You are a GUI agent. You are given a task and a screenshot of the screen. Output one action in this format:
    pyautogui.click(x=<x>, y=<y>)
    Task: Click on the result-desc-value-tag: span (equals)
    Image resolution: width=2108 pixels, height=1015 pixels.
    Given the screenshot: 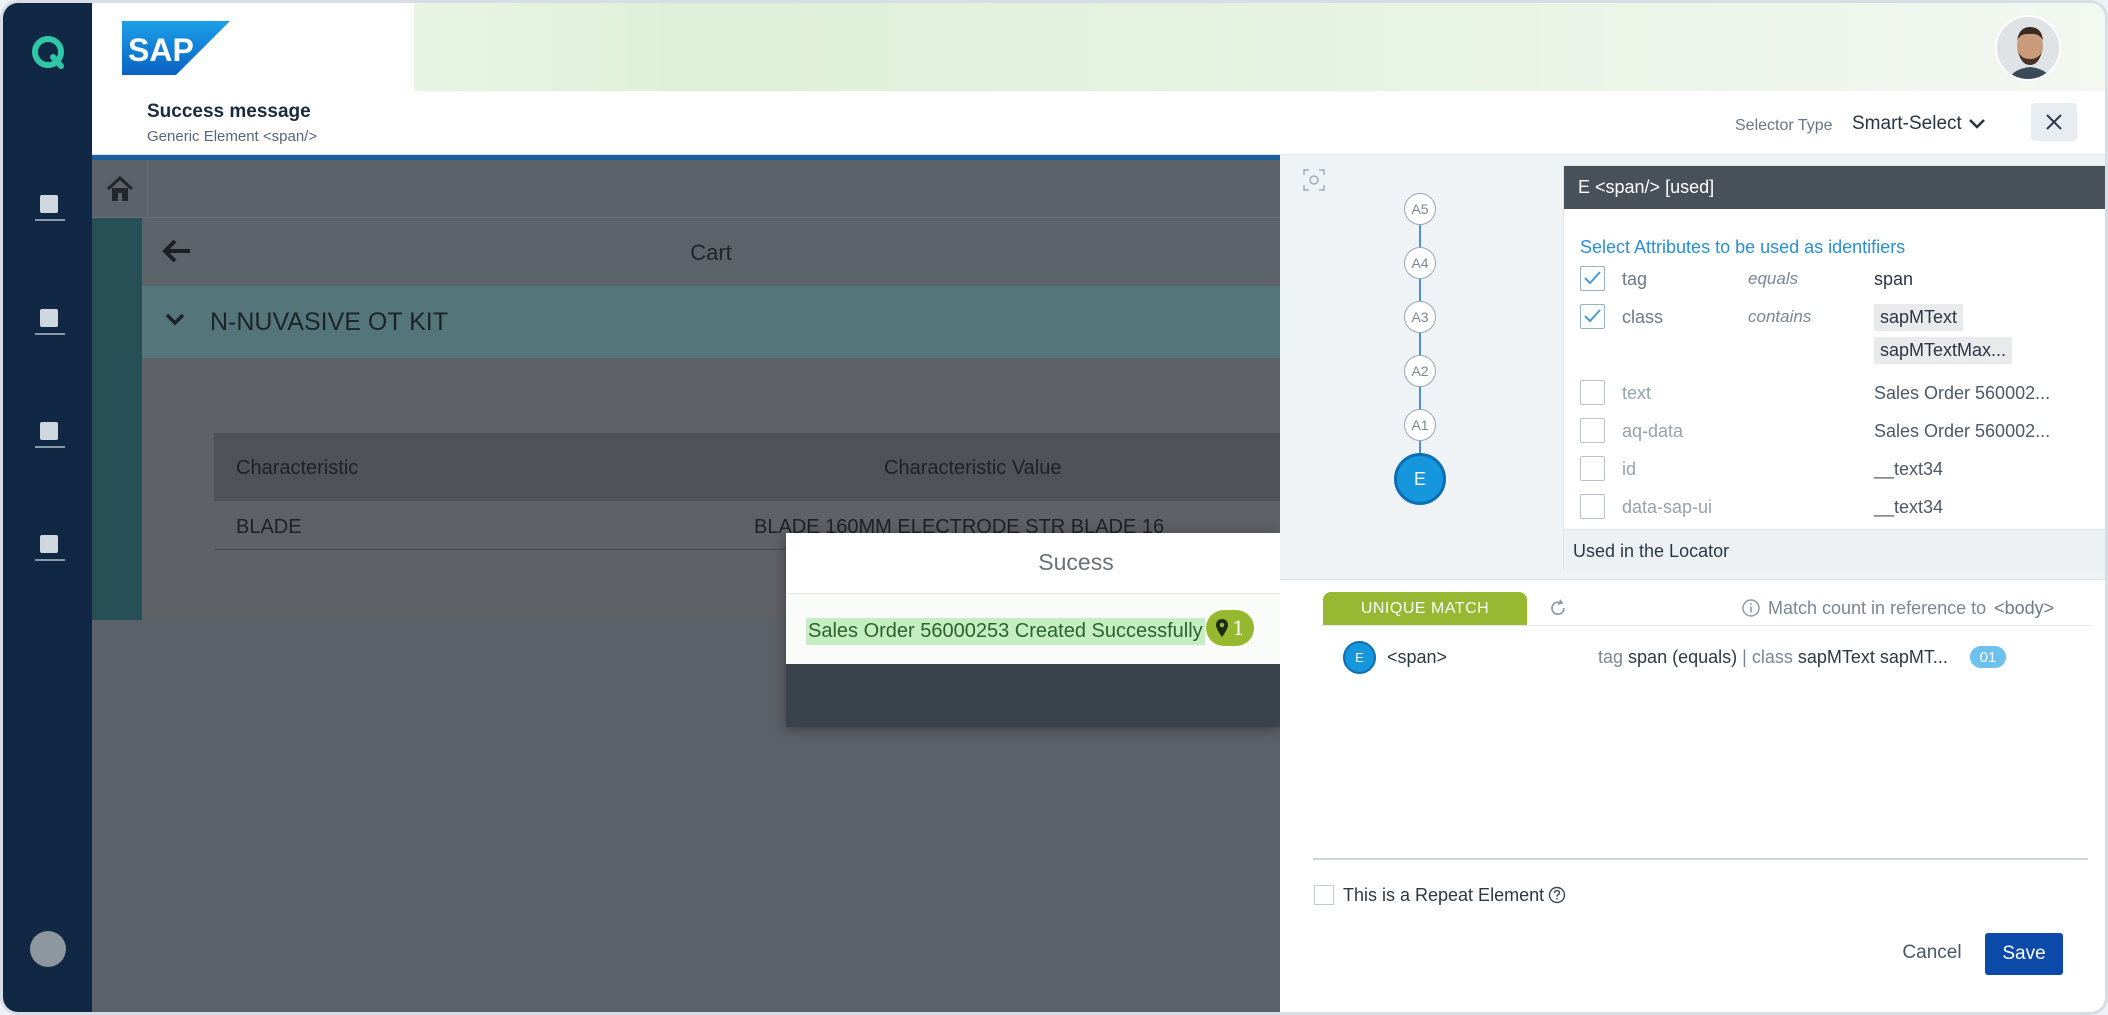 What is the action you would take?
    pyautogui.click(x=1683, y=657)
    